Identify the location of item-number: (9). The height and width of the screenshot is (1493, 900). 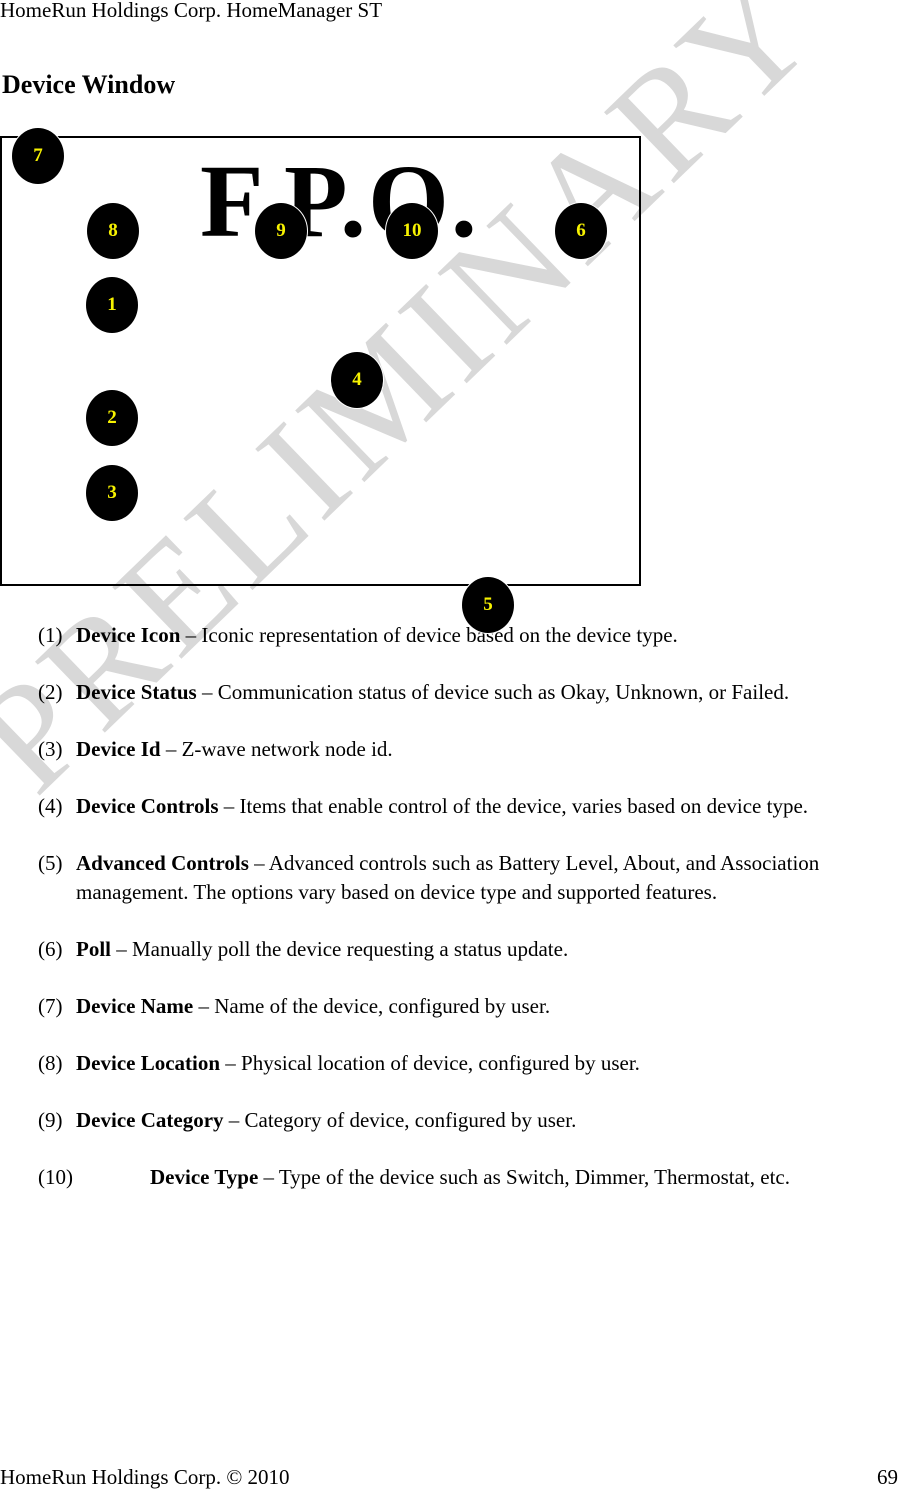
(50, 1120).